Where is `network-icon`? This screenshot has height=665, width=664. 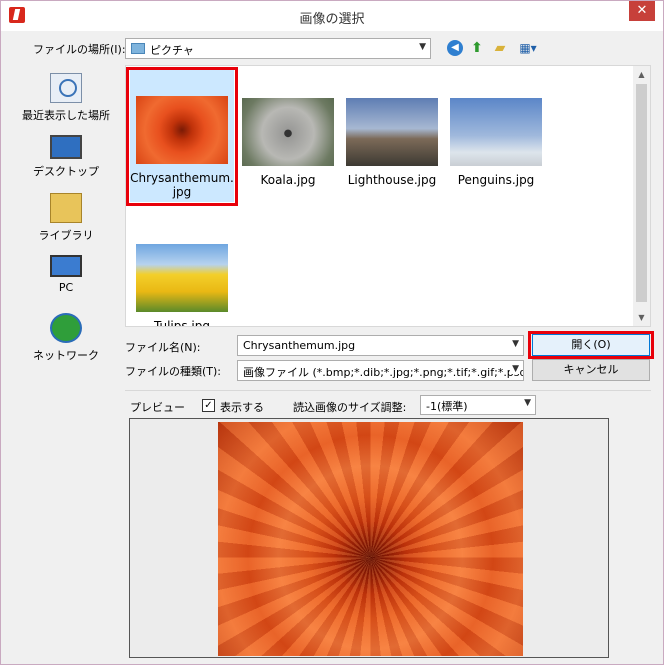
network-icon is located at coordinates (66, 328).